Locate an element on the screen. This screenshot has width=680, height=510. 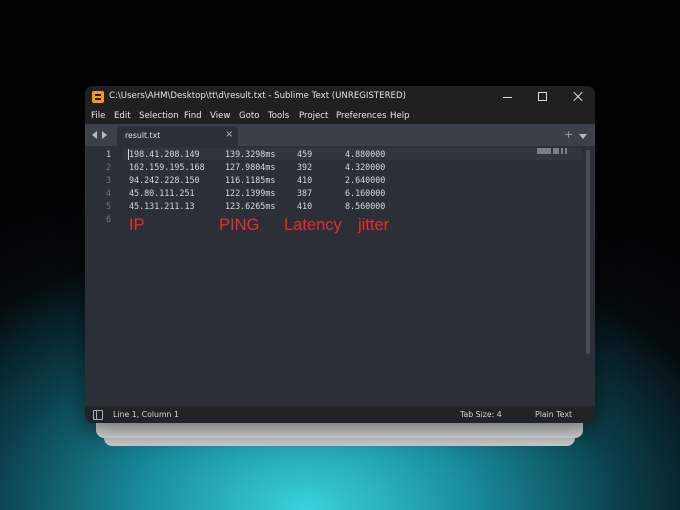
close-window-button is located at coordinates (578, 97).